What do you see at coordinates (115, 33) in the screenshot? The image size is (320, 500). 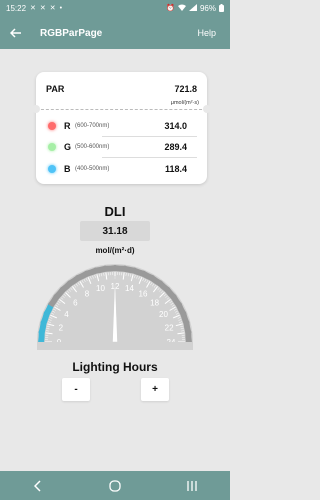 I see `app-bar: RGBParPage Help` at bounding box center [115, 33].